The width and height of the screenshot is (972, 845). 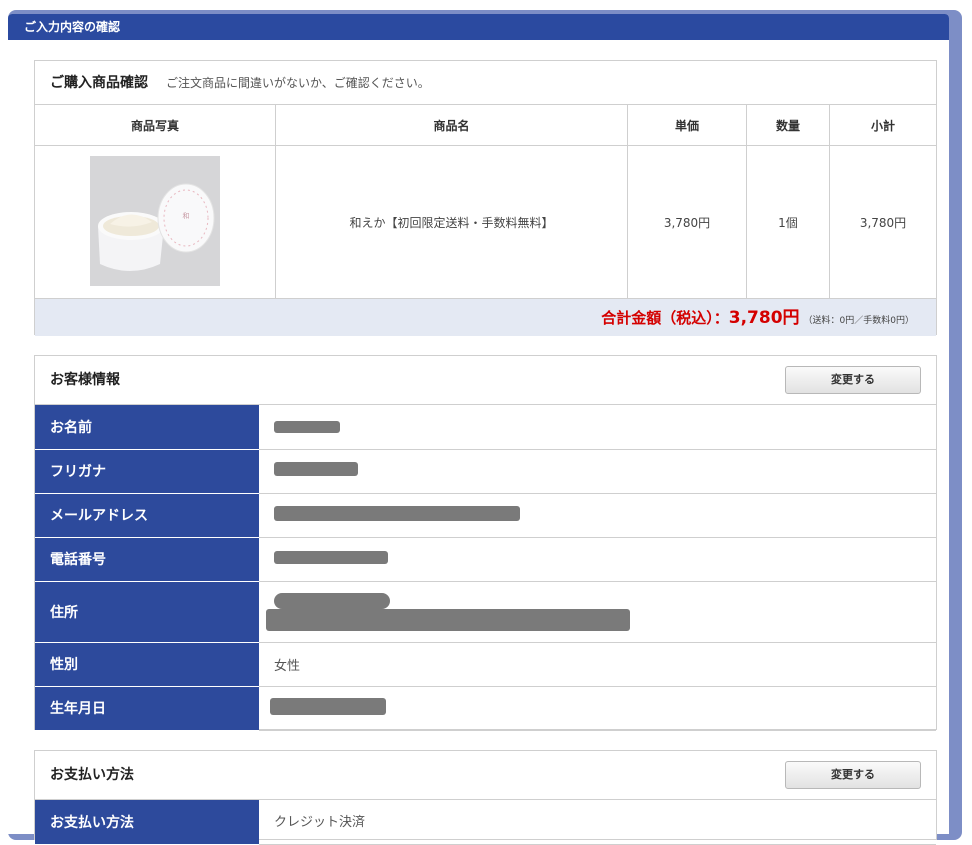 I want to click on payment-change-button: 変更する, so click(x=853, y=775).